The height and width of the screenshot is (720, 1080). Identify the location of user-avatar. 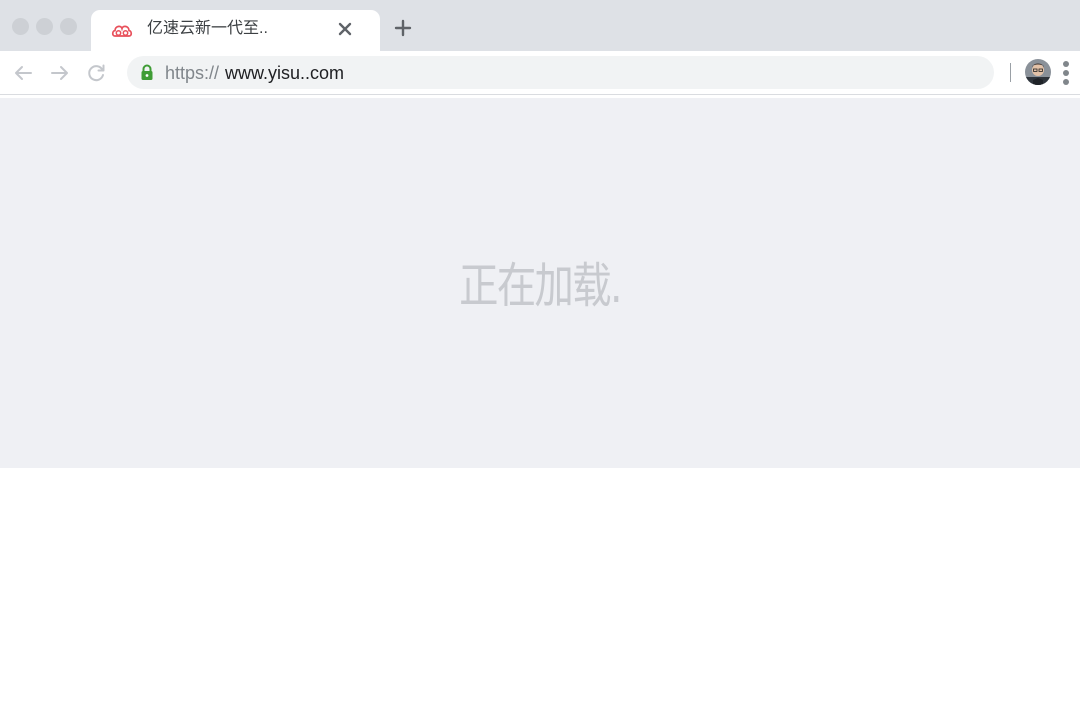
(1038, 72).